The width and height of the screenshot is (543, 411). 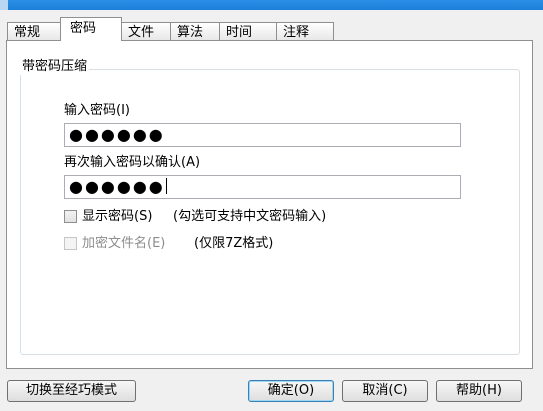 What do you see at coordinates (71, 391) in the screenshot?
I see `switch-mode-button: 切换至经巧模式` at bounding box center [71, 391].